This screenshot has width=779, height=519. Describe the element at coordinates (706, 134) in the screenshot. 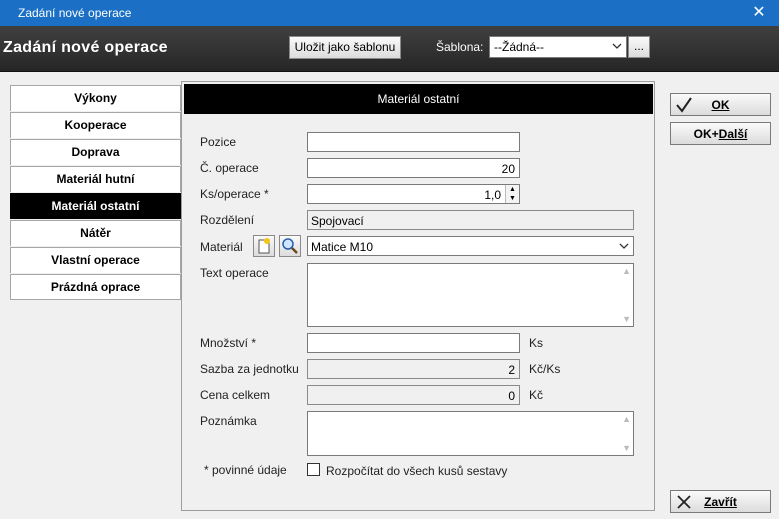

I see `ok-next-prefix: OK+` at that location.